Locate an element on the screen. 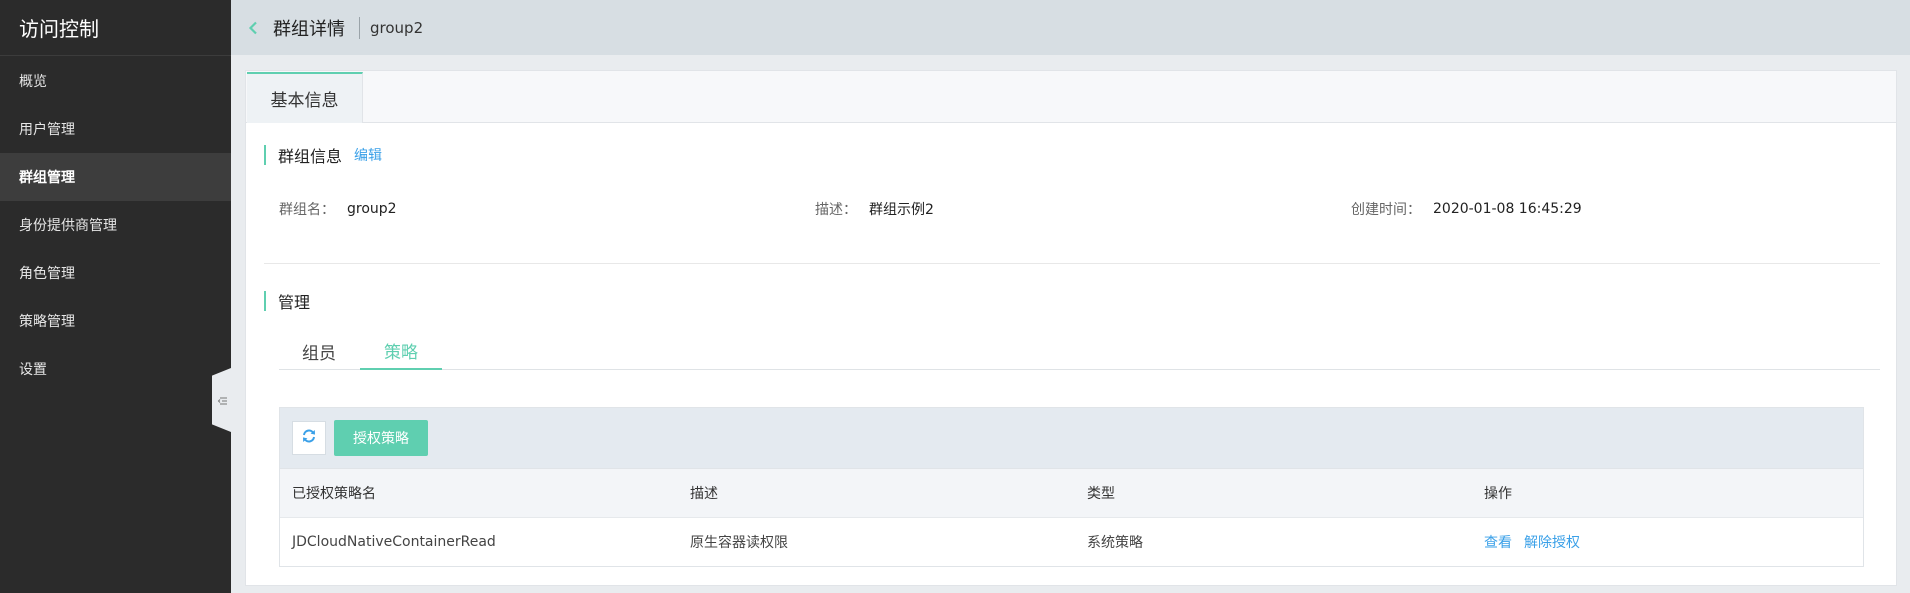  section-divider is located at coordinates (1072, 263).